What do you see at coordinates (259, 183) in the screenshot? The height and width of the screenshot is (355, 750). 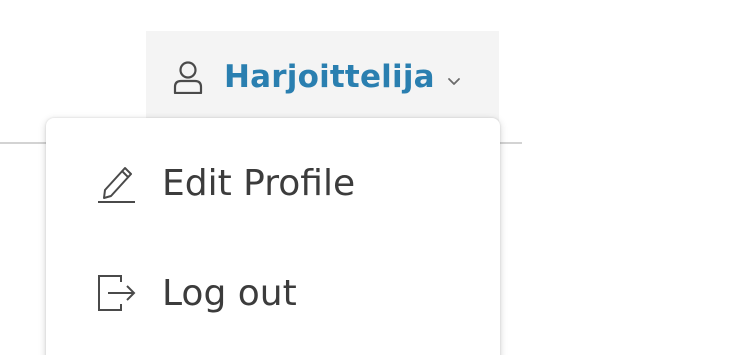 I see `menu-item-label: Edit Profile` at bounding box center [259, 183].